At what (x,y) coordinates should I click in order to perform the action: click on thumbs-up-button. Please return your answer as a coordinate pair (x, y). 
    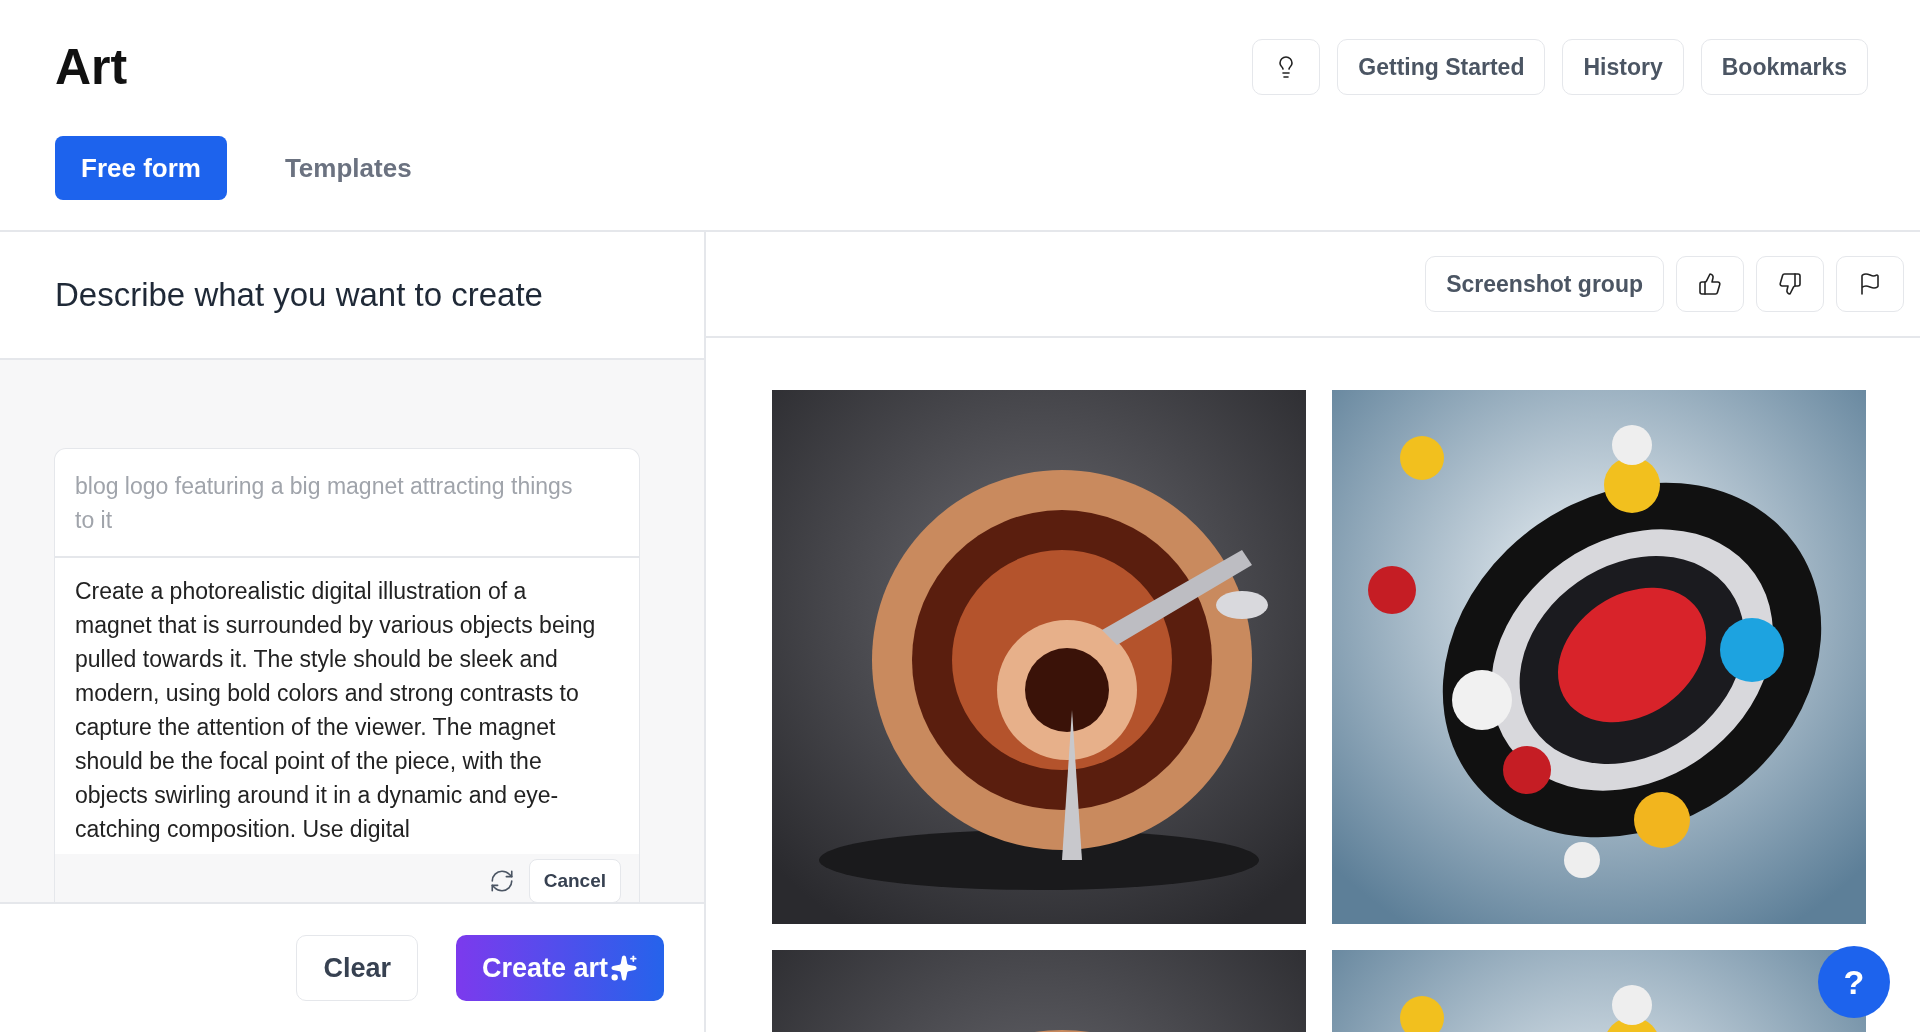
    Looking at the image, I should click on (1710, 284).